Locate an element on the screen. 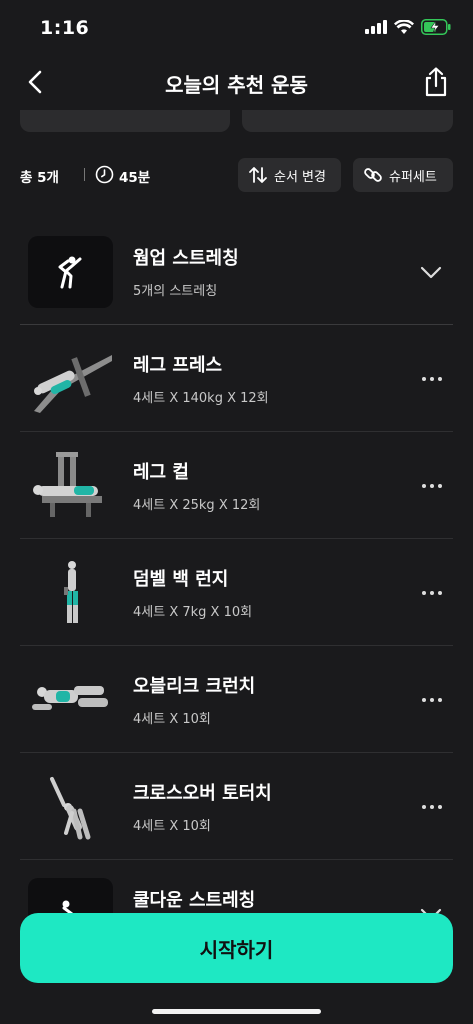 The height and width of the screenshot is (1024, 473). superset-button: 슈퍼세트 is located at coordinates (403, 175).